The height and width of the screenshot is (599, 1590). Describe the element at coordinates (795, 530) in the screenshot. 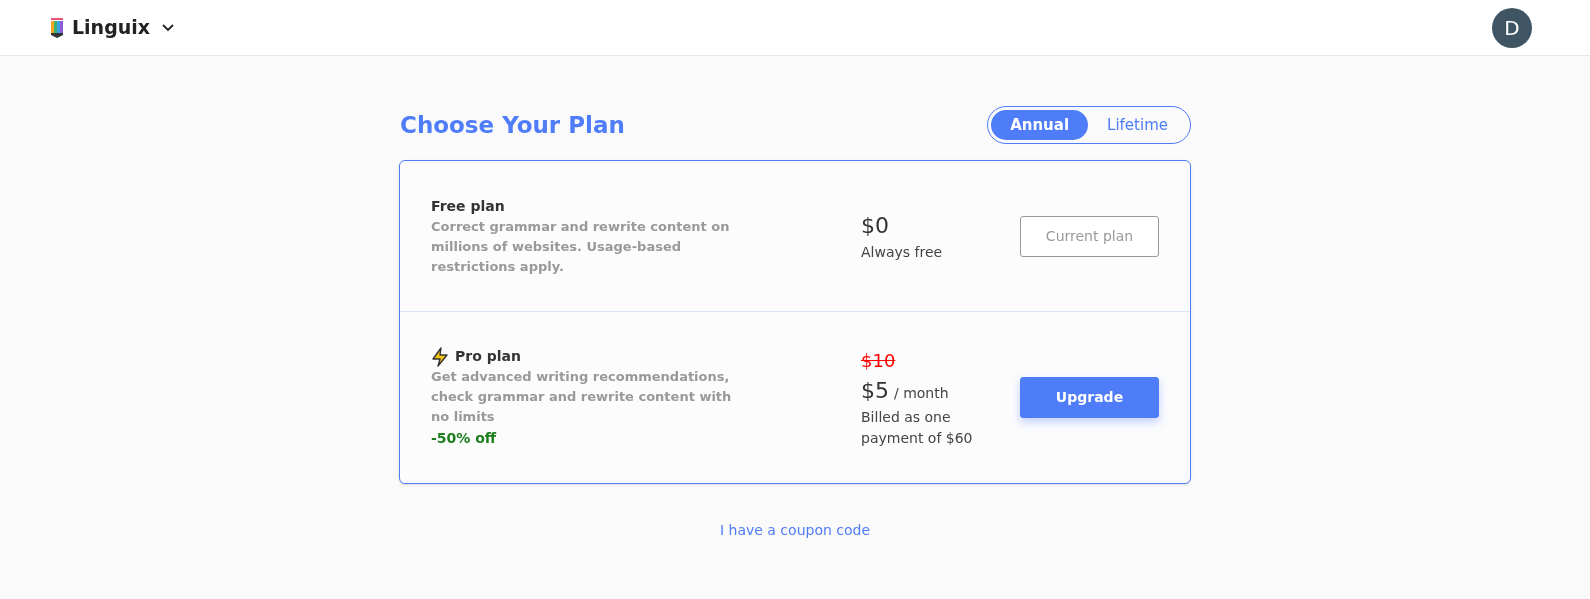

I see `coupon-link: I have a coupon code` at that location.